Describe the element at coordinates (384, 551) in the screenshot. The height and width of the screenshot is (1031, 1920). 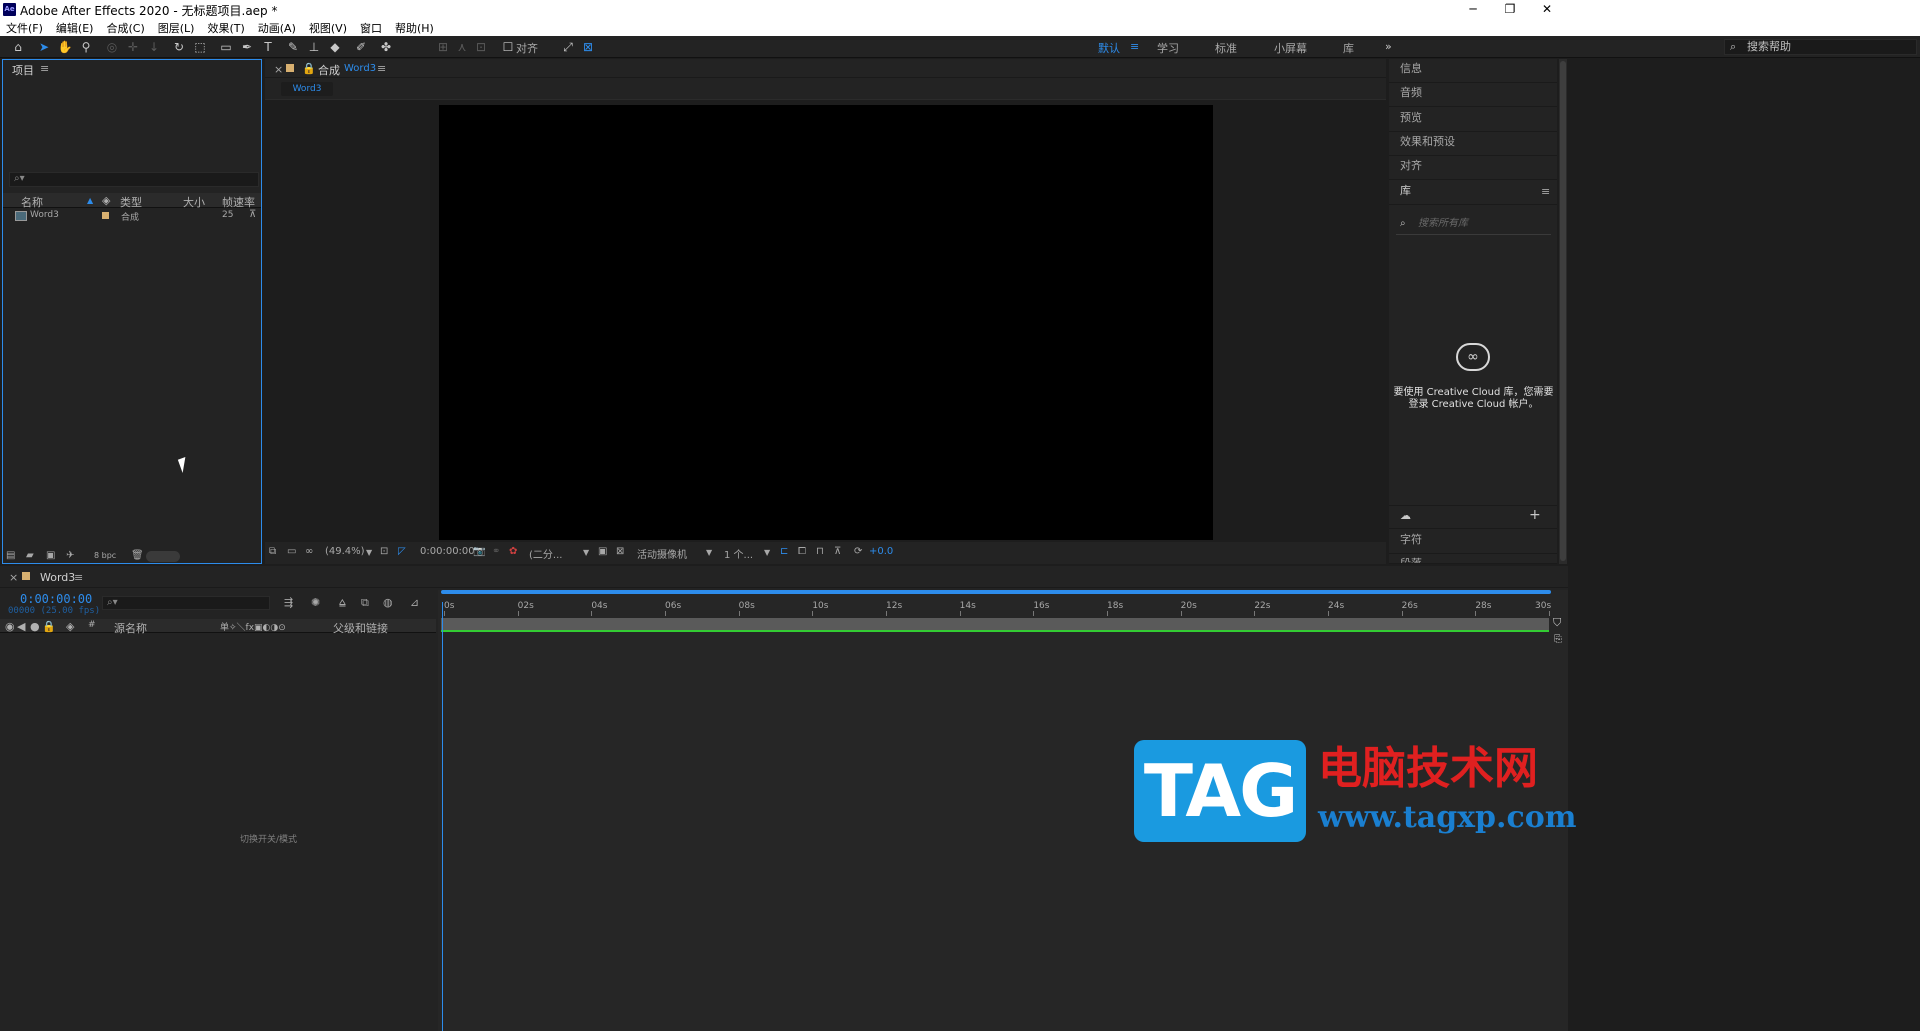
I see `title-action-safe-icon: ⊡` at that location.